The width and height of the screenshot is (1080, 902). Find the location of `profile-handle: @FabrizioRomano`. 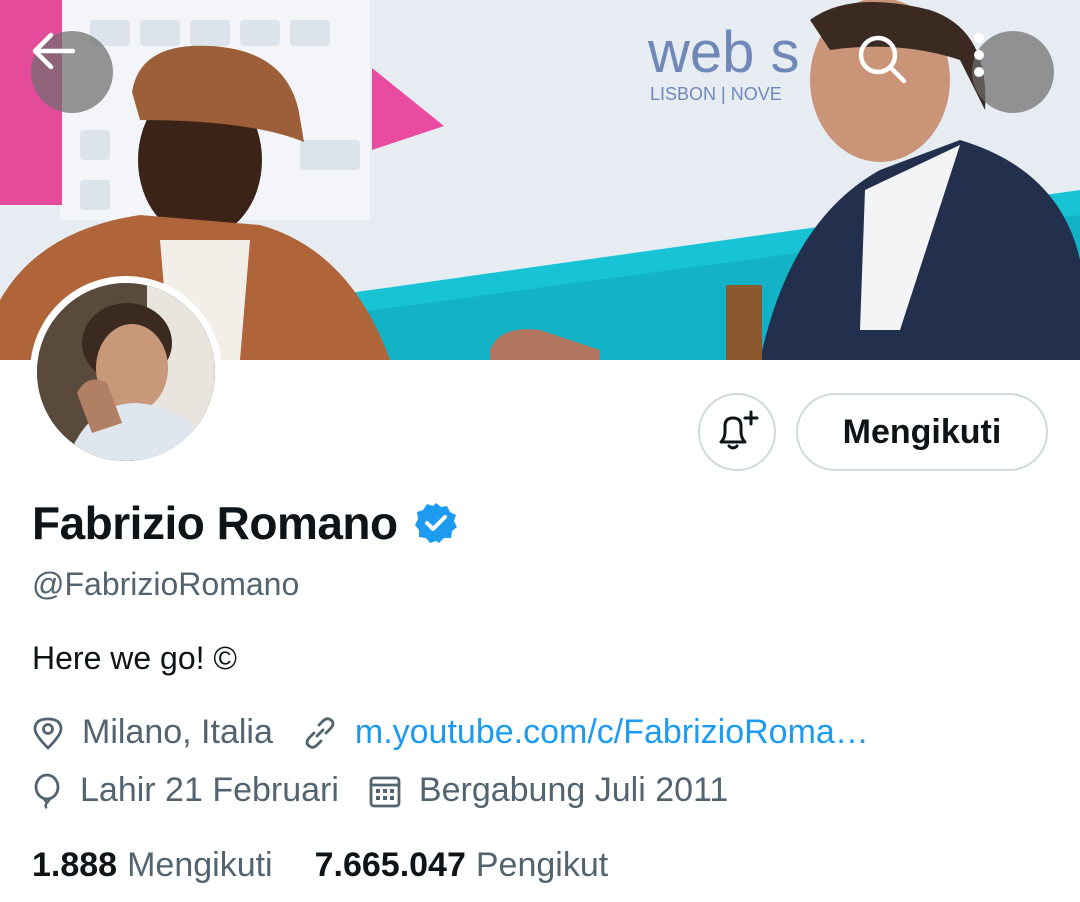

profile-handle: @FabrizioRomano is located at coordinates (166, 584).